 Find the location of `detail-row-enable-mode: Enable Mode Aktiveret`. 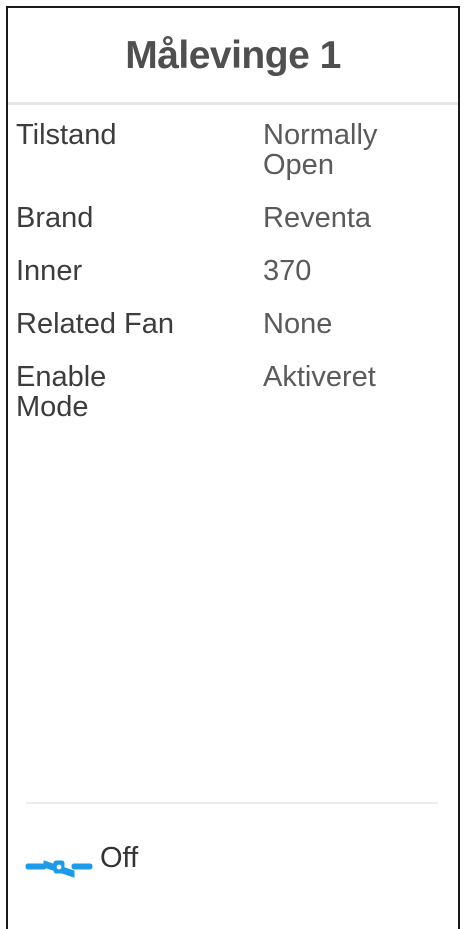

detail-row-enable-mode: Enable Mode Aktiveret is located at coordinates (231, 392).